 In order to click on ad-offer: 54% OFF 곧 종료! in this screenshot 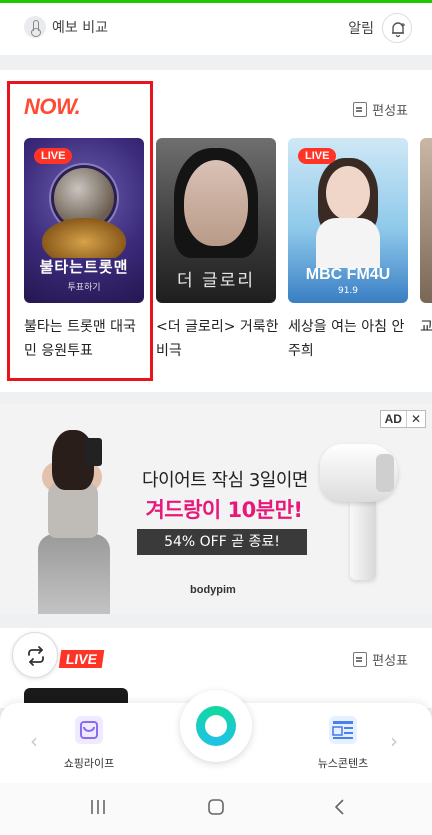, I will do `click(222, 542)`.